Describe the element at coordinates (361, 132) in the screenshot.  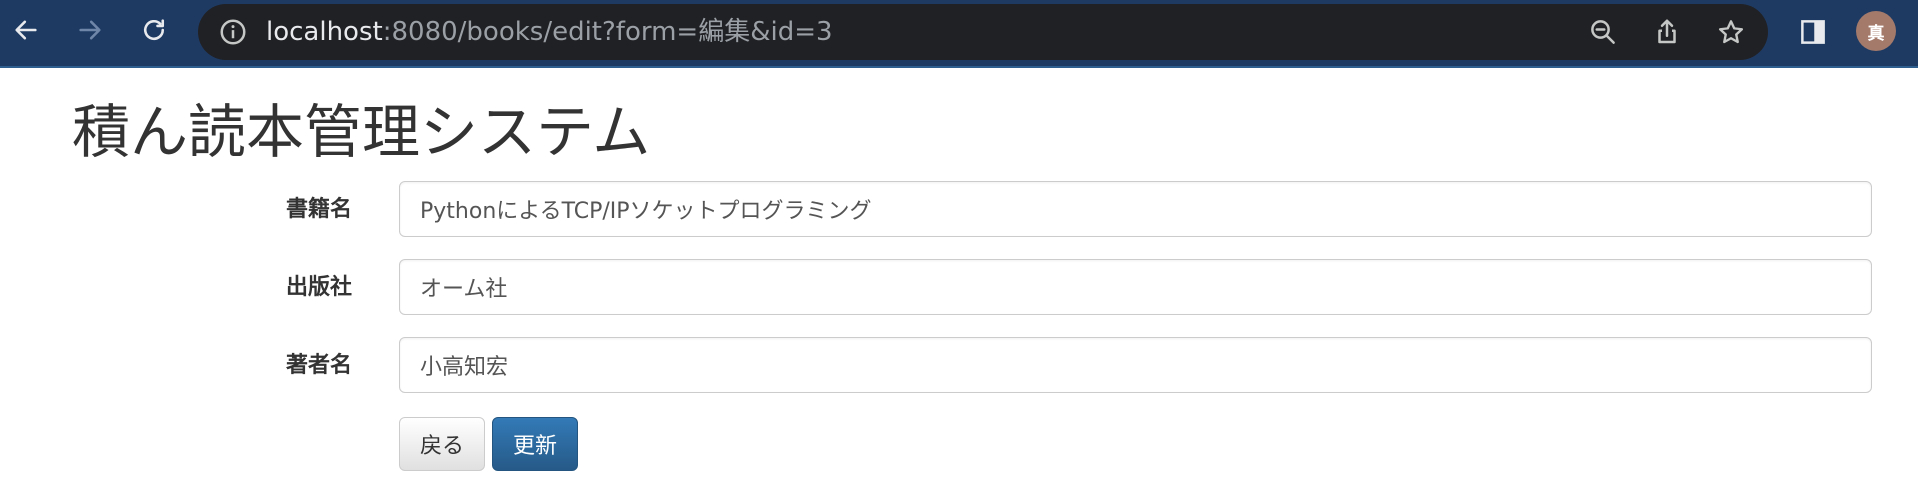
I see `page-title: 積ん読本管理システム` at that location.